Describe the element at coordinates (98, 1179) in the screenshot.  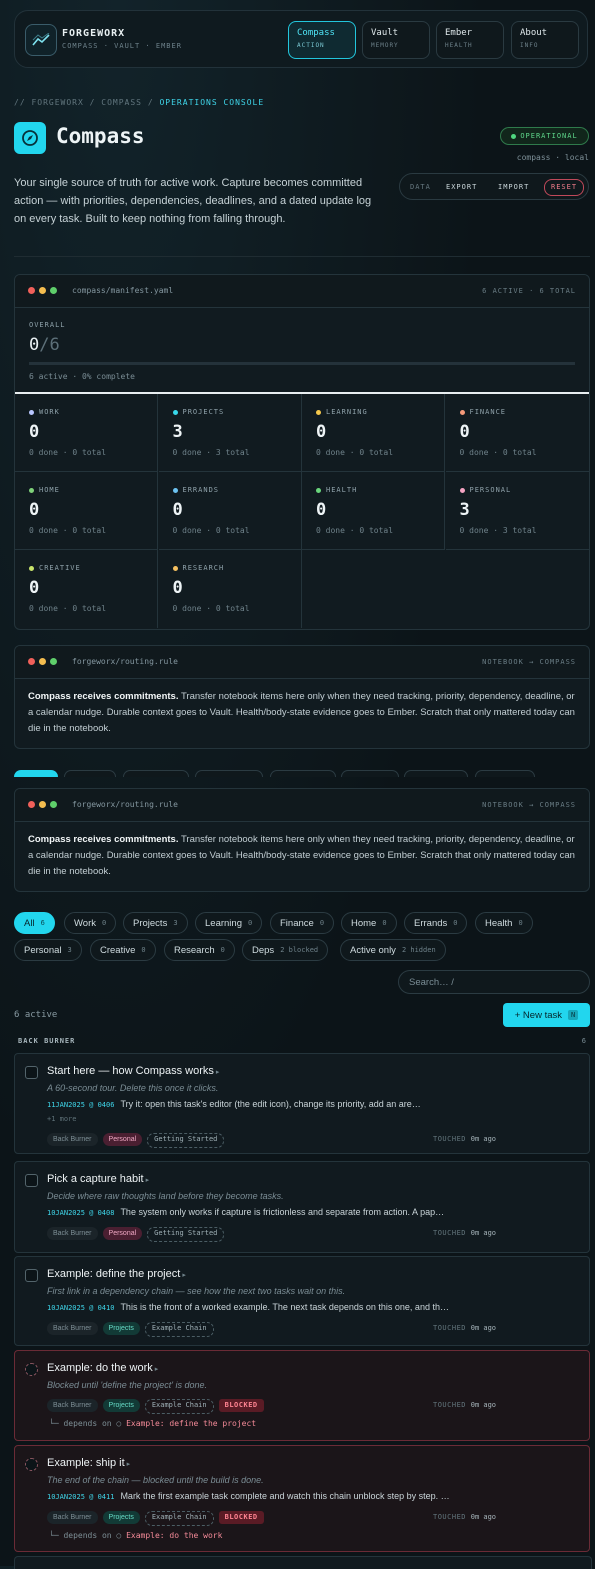
I see `task-title: Pick a capture habit ▸` at that location.